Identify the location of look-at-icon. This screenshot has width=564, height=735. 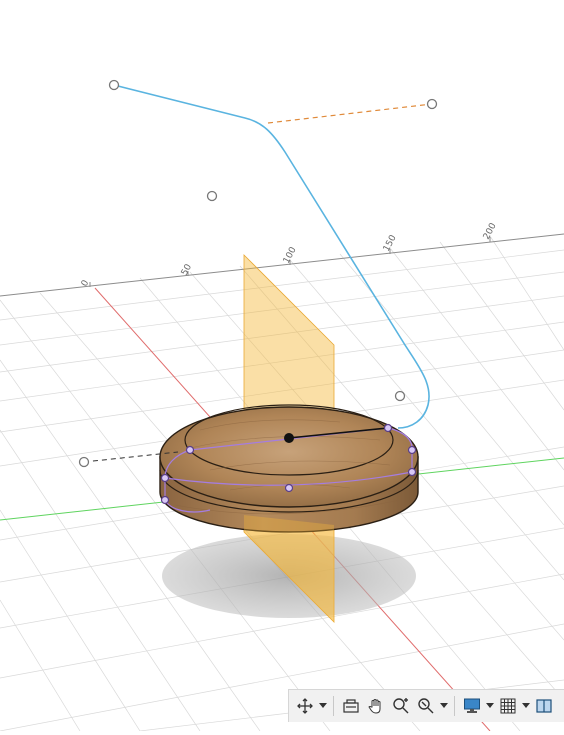
(351, 706).